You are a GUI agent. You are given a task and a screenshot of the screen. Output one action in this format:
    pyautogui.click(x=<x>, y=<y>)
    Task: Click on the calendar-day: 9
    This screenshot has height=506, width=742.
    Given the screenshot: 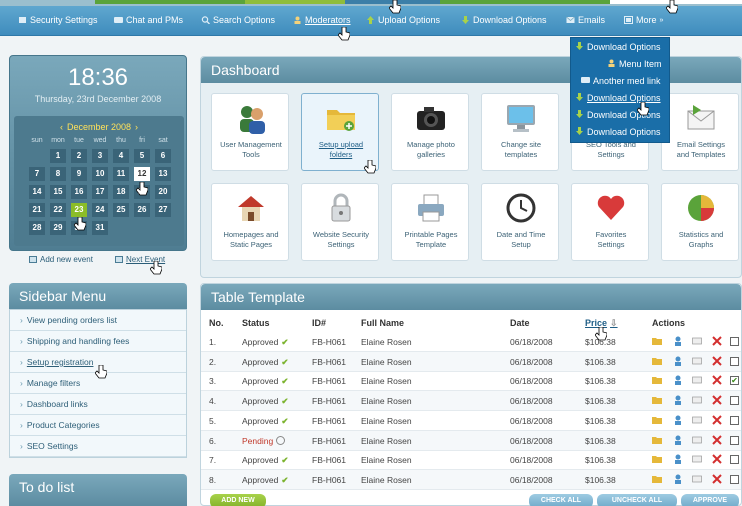 What is the action you would take?
    pyautogui.click(x=79, y=174)
    